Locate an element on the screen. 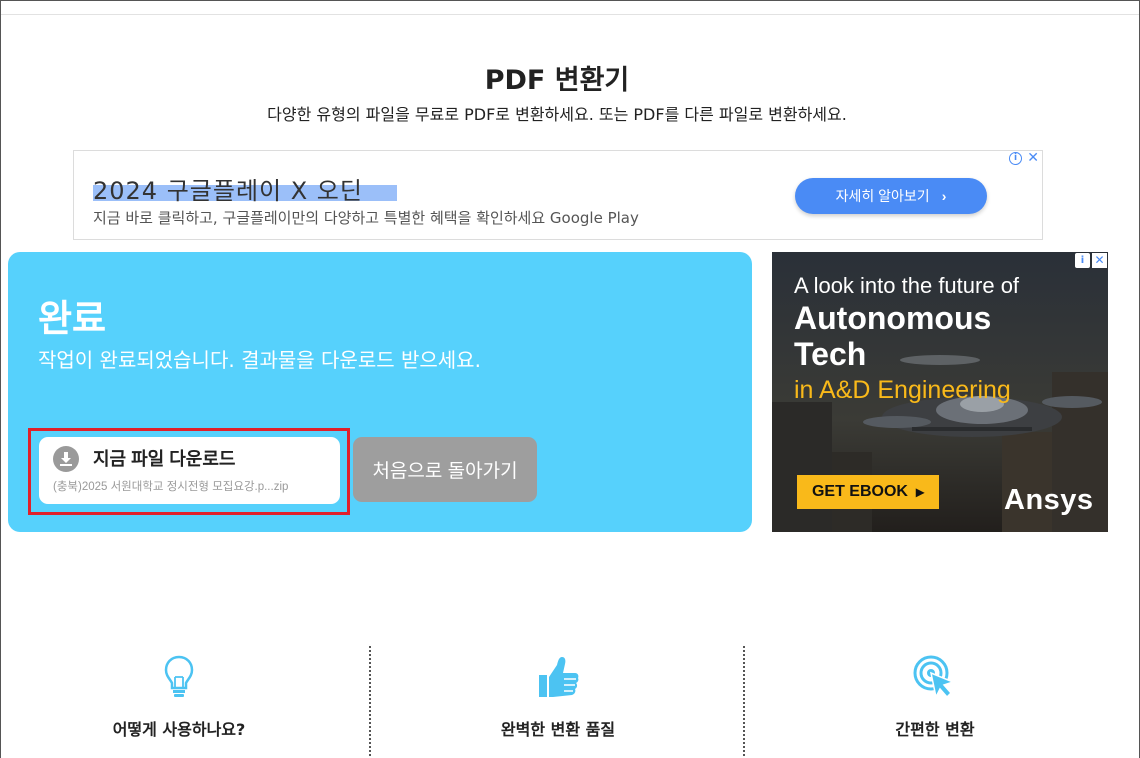 The width and height of the screenshot is (1140, 758). ad-close-icon: ✕ is located at coordinates (1033, 158).